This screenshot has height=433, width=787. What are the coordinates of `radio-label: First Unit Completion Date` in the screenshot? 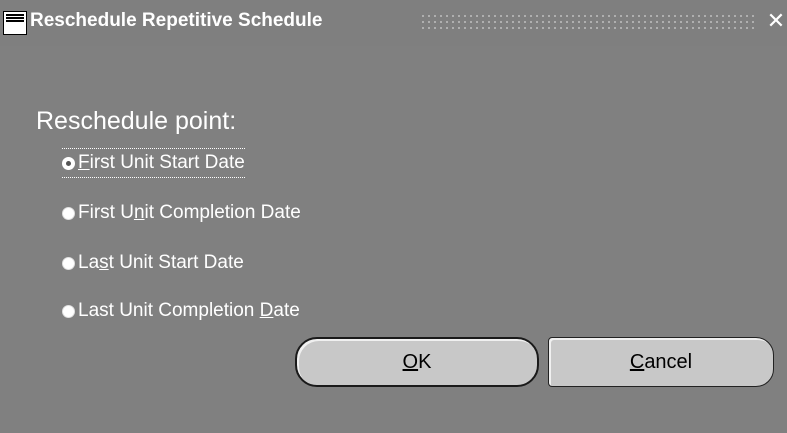 It's located at (189, 212).